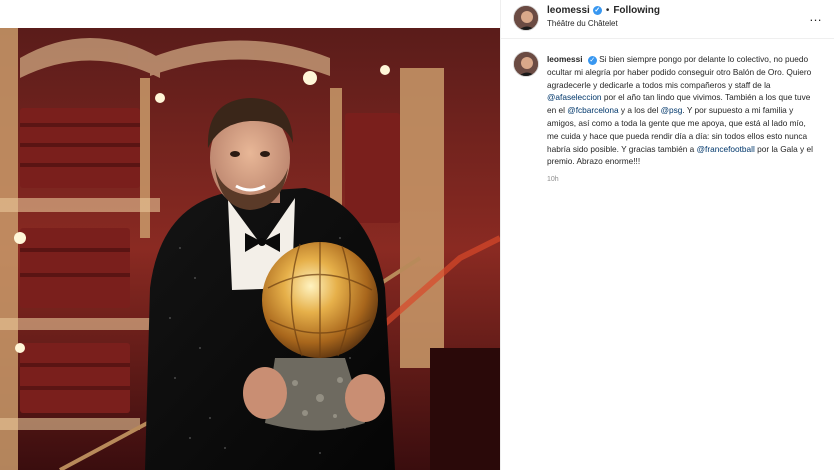 Image resolution: width=834 pixels, height=470 pixels. Describe the element at coordinates (592, 110) in the screenshot. I see `mention-link: @fcbarcelona` at that location.